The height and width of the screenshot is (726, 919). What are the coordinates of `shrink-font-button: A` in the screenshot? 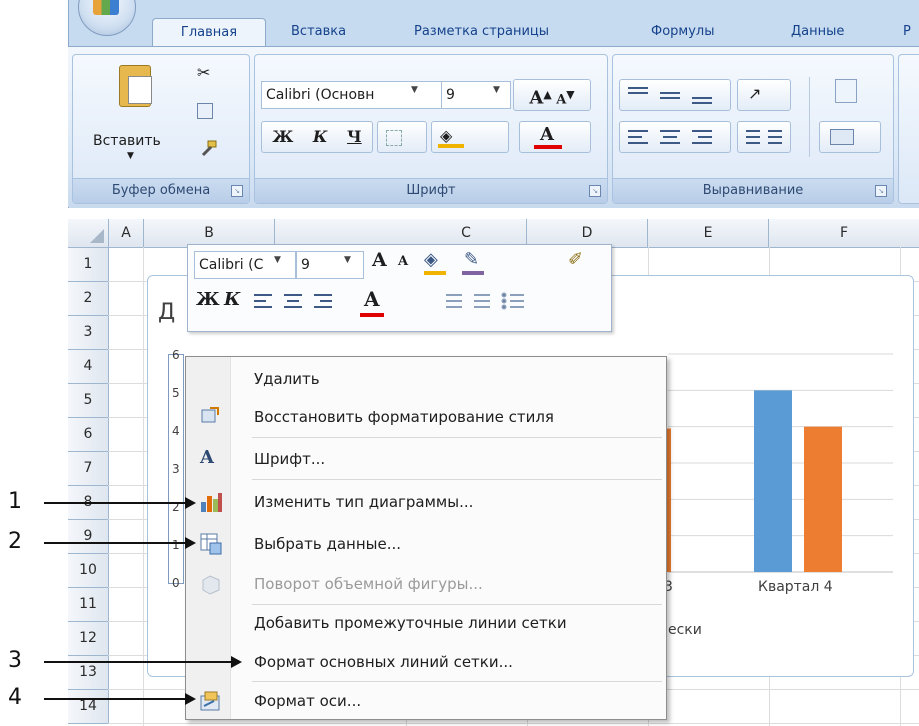 It's located at (561, 99).